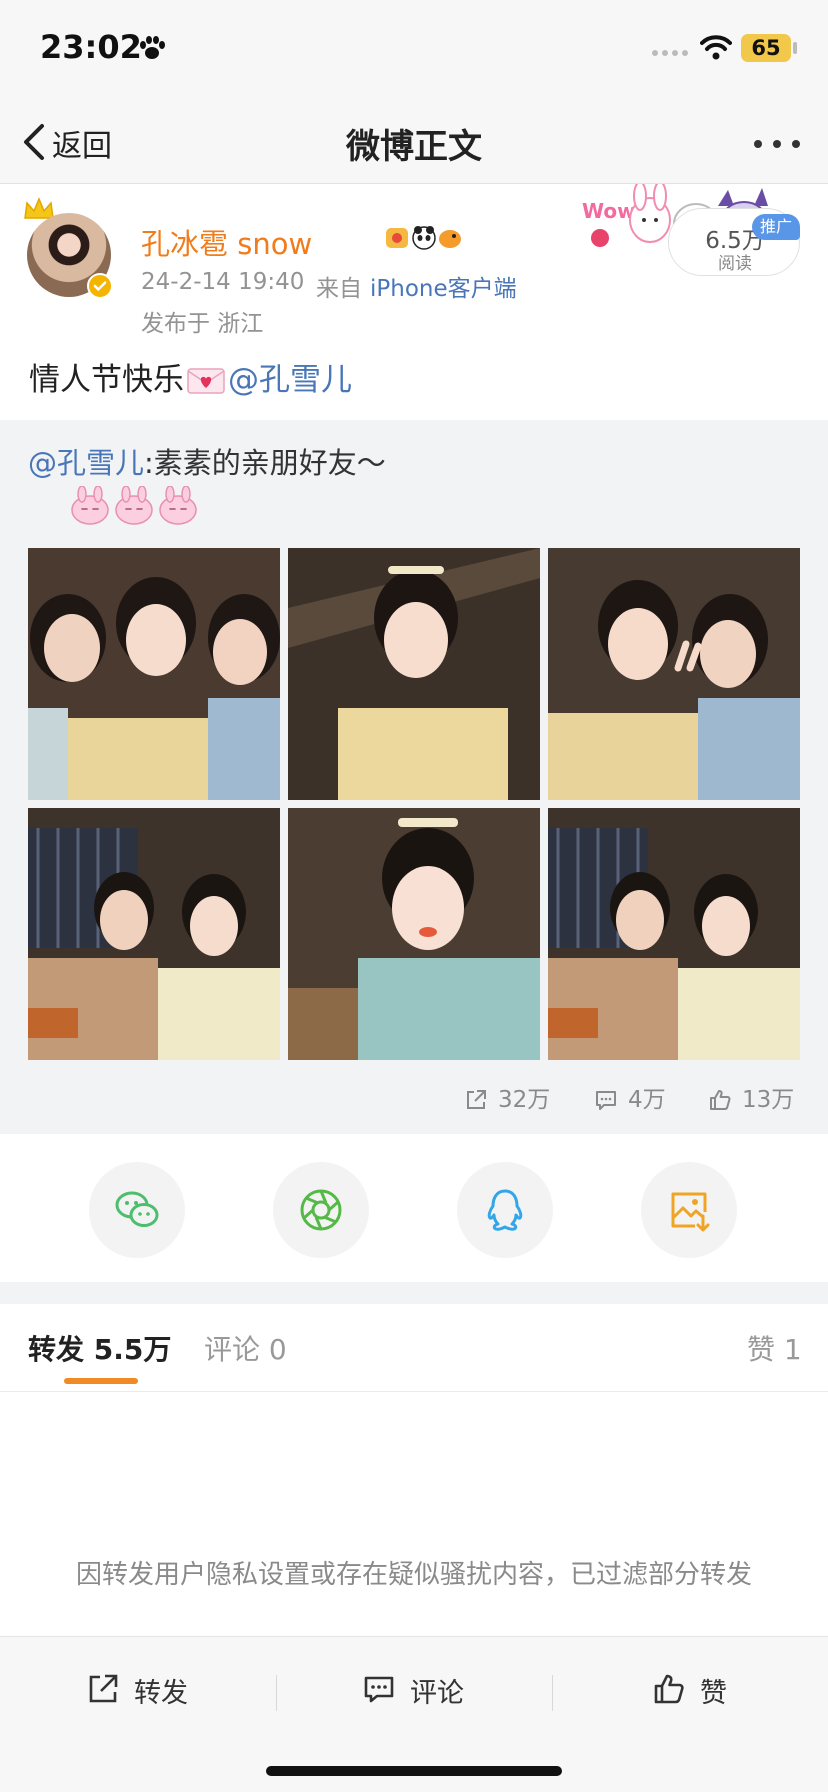 The height and width of the screenshot is (1792, 828). I want to click on photo-6-image, so click(674, 934).